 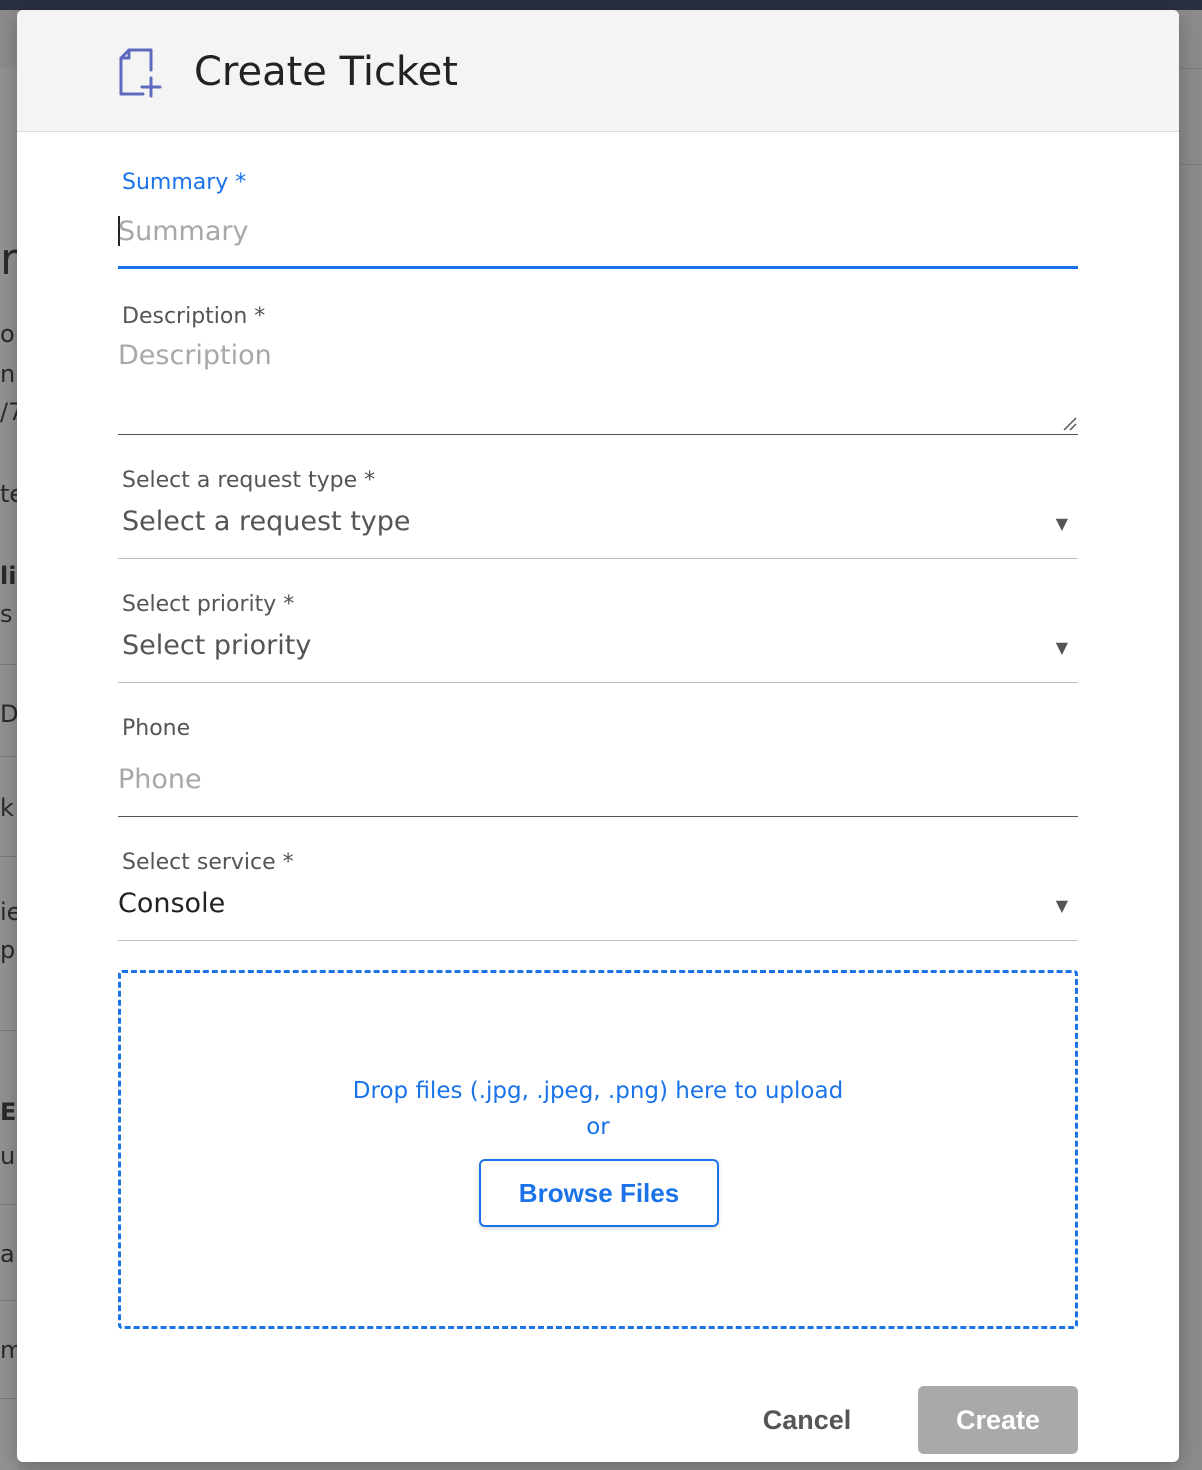 I want to click on backdrop-text: ie, so click(x=9, y=912).